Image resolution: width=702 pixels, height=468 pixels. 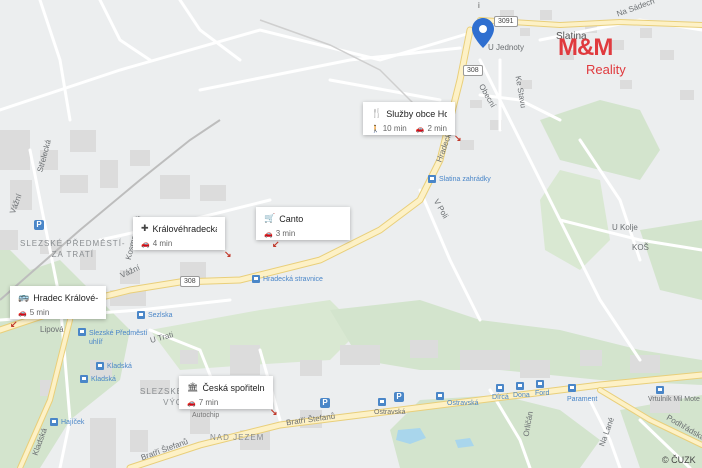 I want to click on district-label: SLEZSKÉ PŘEDMĚSTÍ- ZA TRATÍ, so click(x=73, y=249).